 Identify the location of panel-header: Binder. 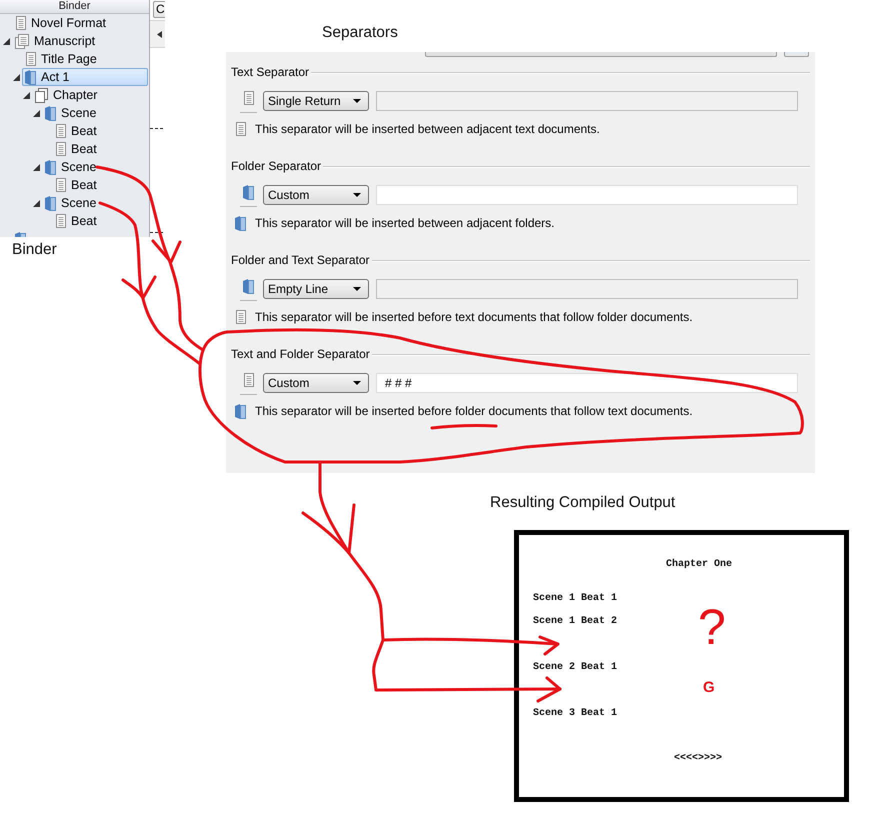
(74, 7).